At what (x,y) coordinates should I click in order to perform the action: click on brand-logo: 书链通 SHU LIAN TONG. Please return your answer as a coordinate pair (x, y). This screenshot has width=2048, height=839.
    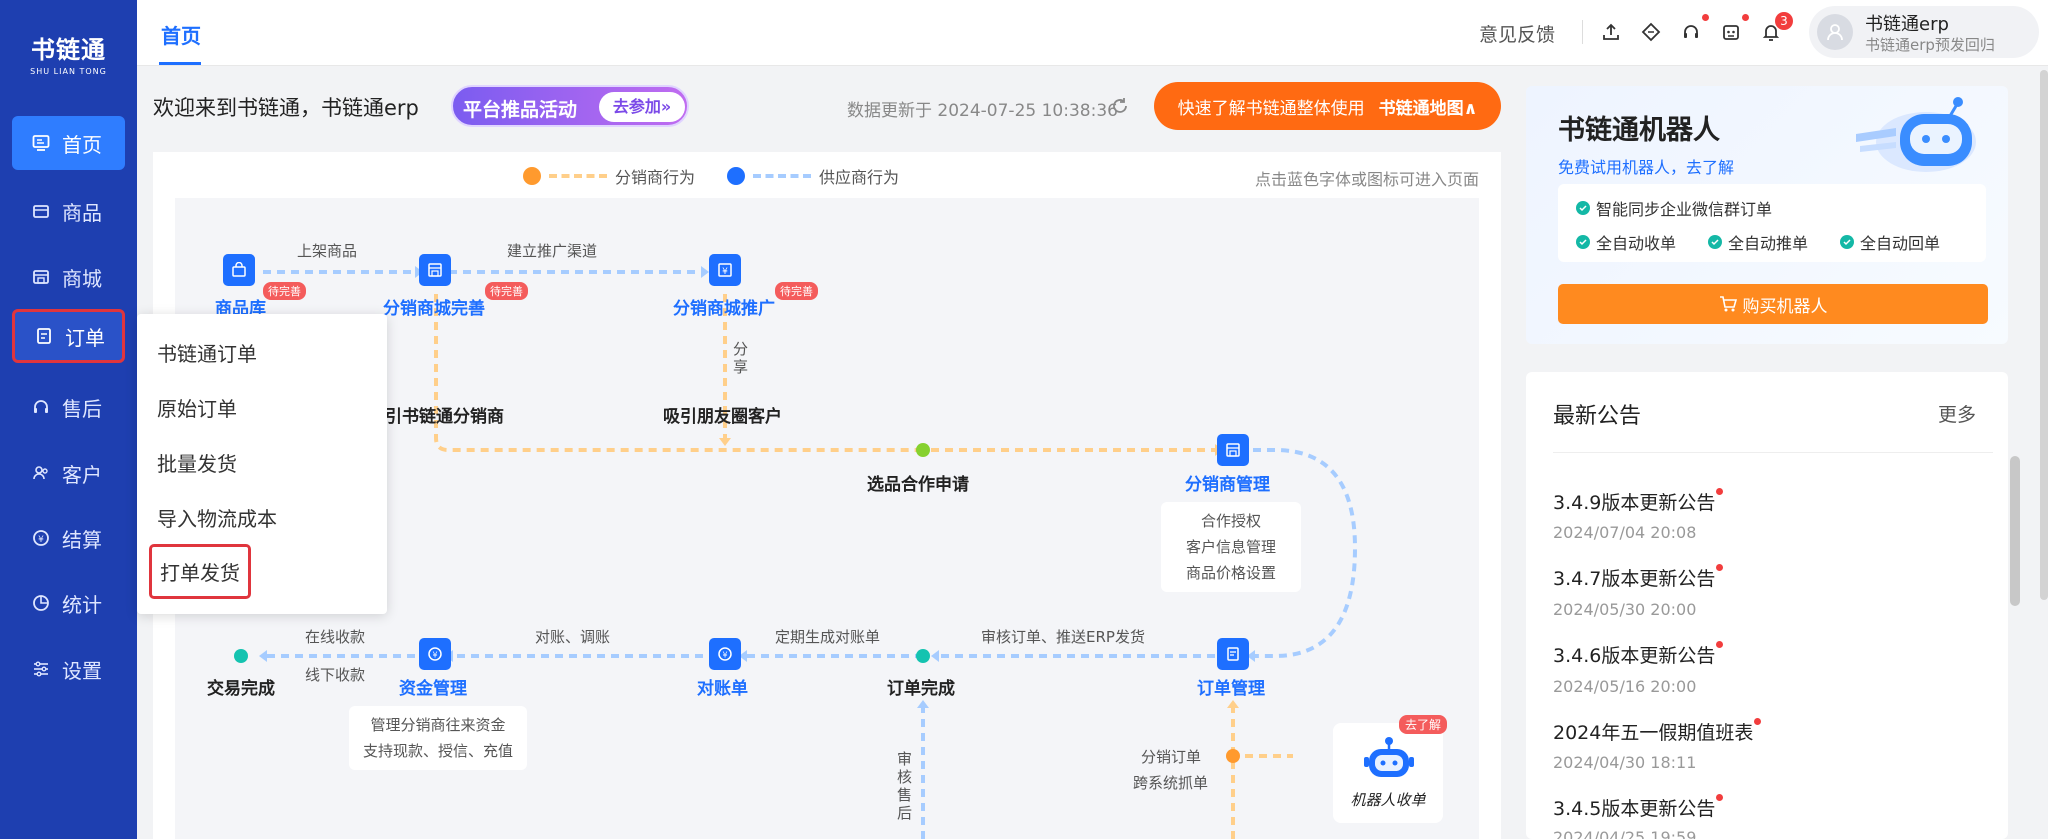
    Looking at the image, I should click on (68, 53).